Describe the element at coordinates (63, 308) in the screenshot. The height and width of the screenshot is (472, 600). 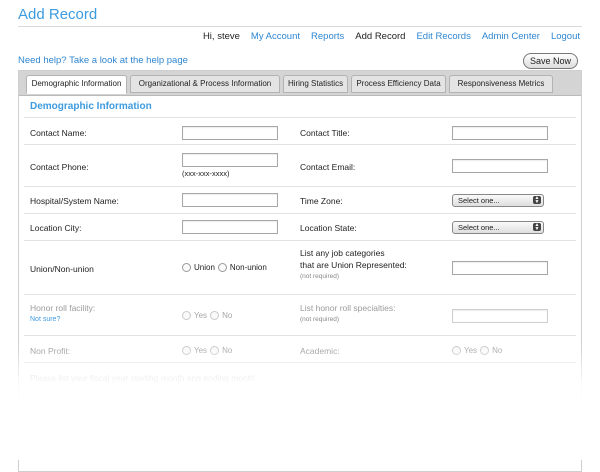
I see `honor-roll-label: Honor roll facility:` at that location.